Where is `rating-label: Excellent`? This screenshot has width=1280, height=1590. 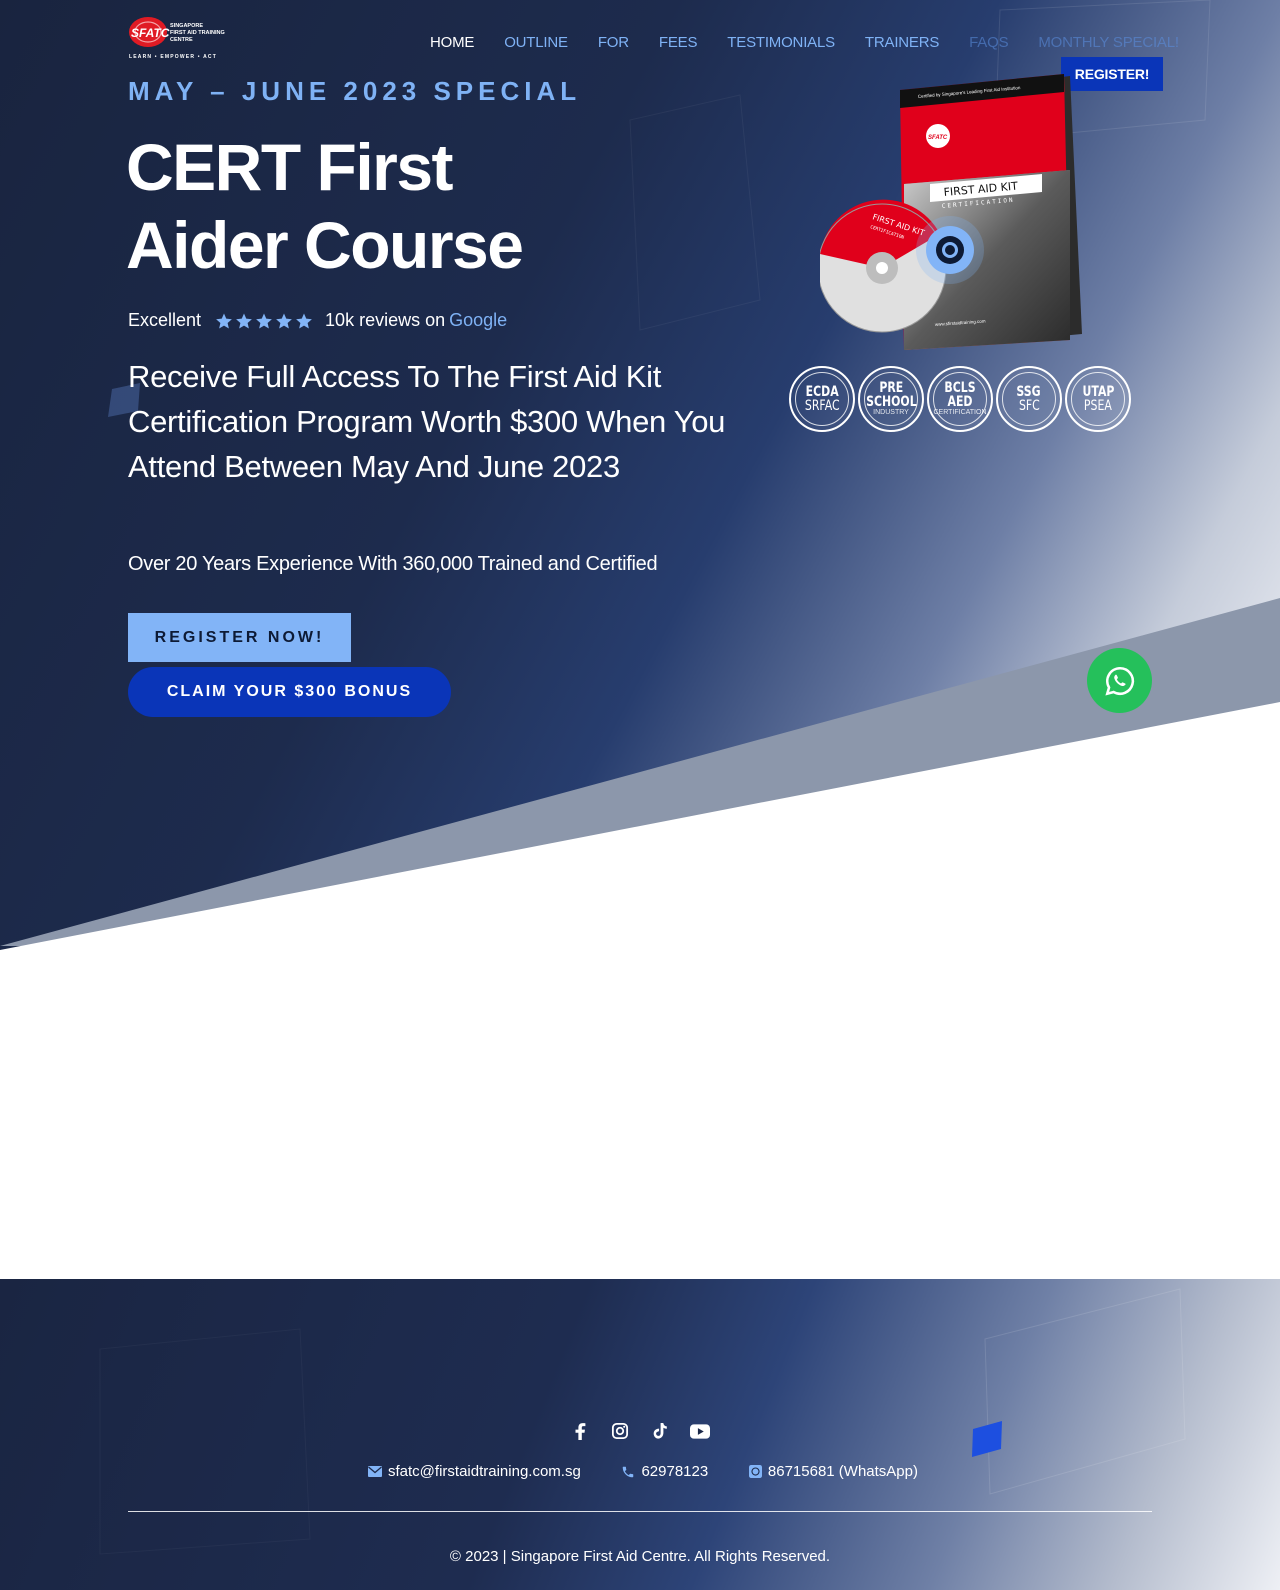
rating-label: Excellent is located at coordinates (165, 320).